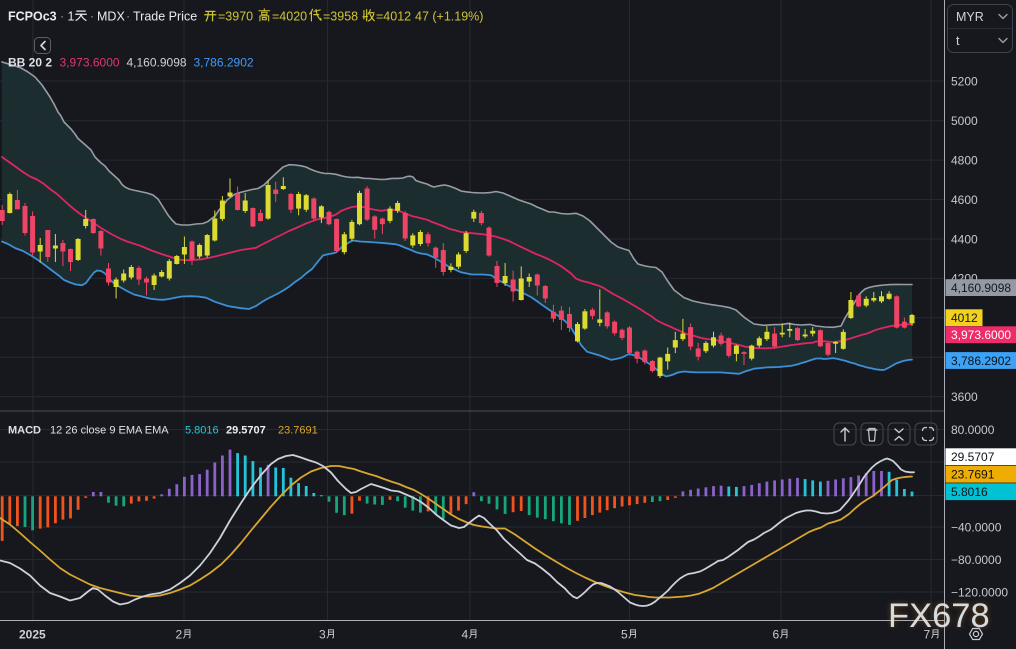  I want to click on svg-text: =4020, so click(289, 17).